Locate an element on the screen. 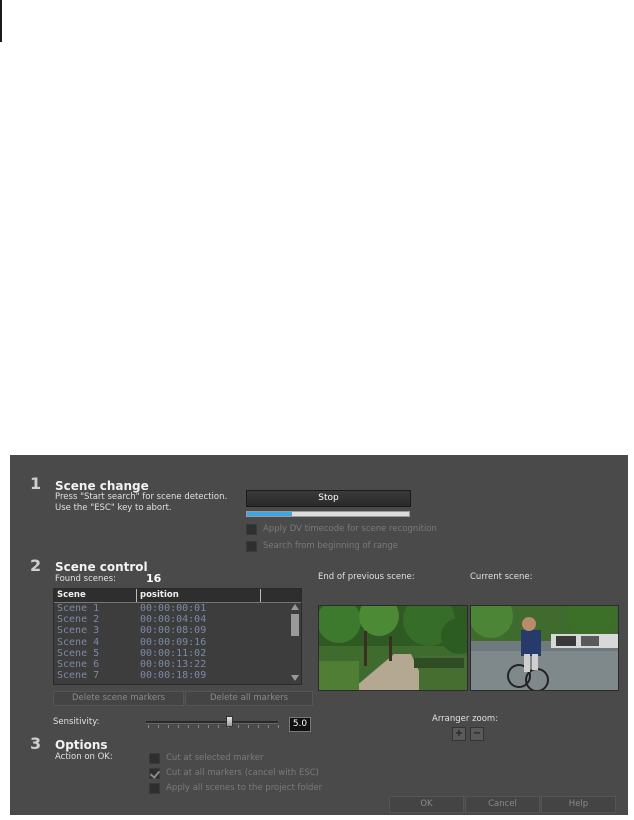 This screenshot has width=634, height=820. sensitivity-slider-knob is located at coordinates (229, 721).